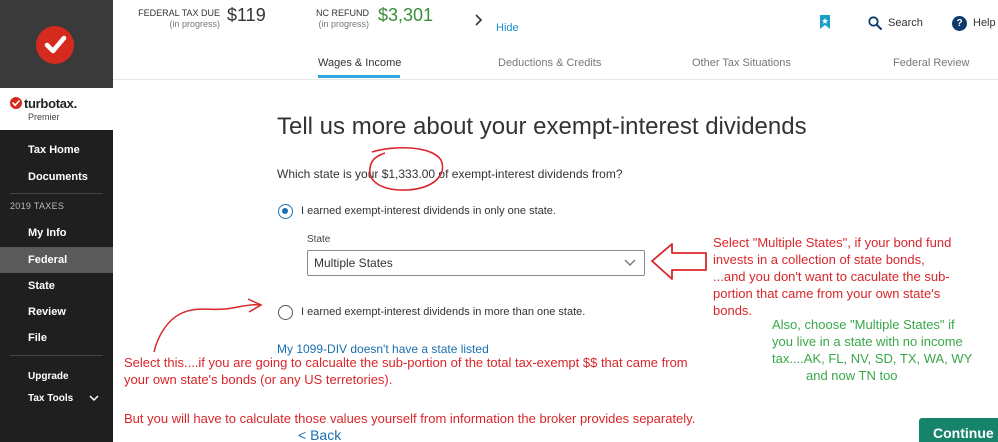  I want to click on arrow-left-mark, so click(679, 261).